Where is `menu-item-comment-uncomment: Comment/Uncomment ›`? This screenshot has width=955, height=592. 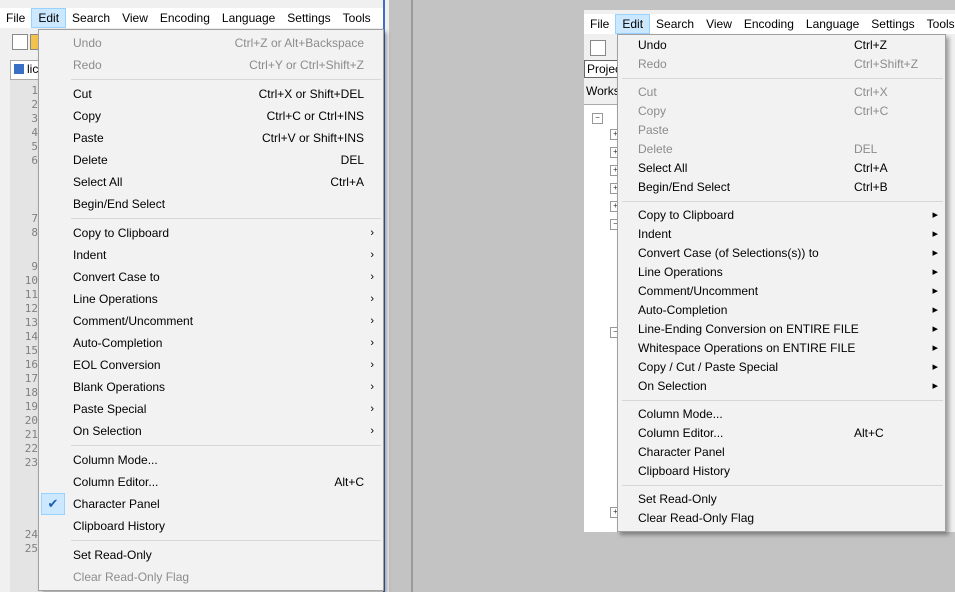 menu-item-comment-uncomment: Comment/Uncomment › is located at coordinates (211, 321).